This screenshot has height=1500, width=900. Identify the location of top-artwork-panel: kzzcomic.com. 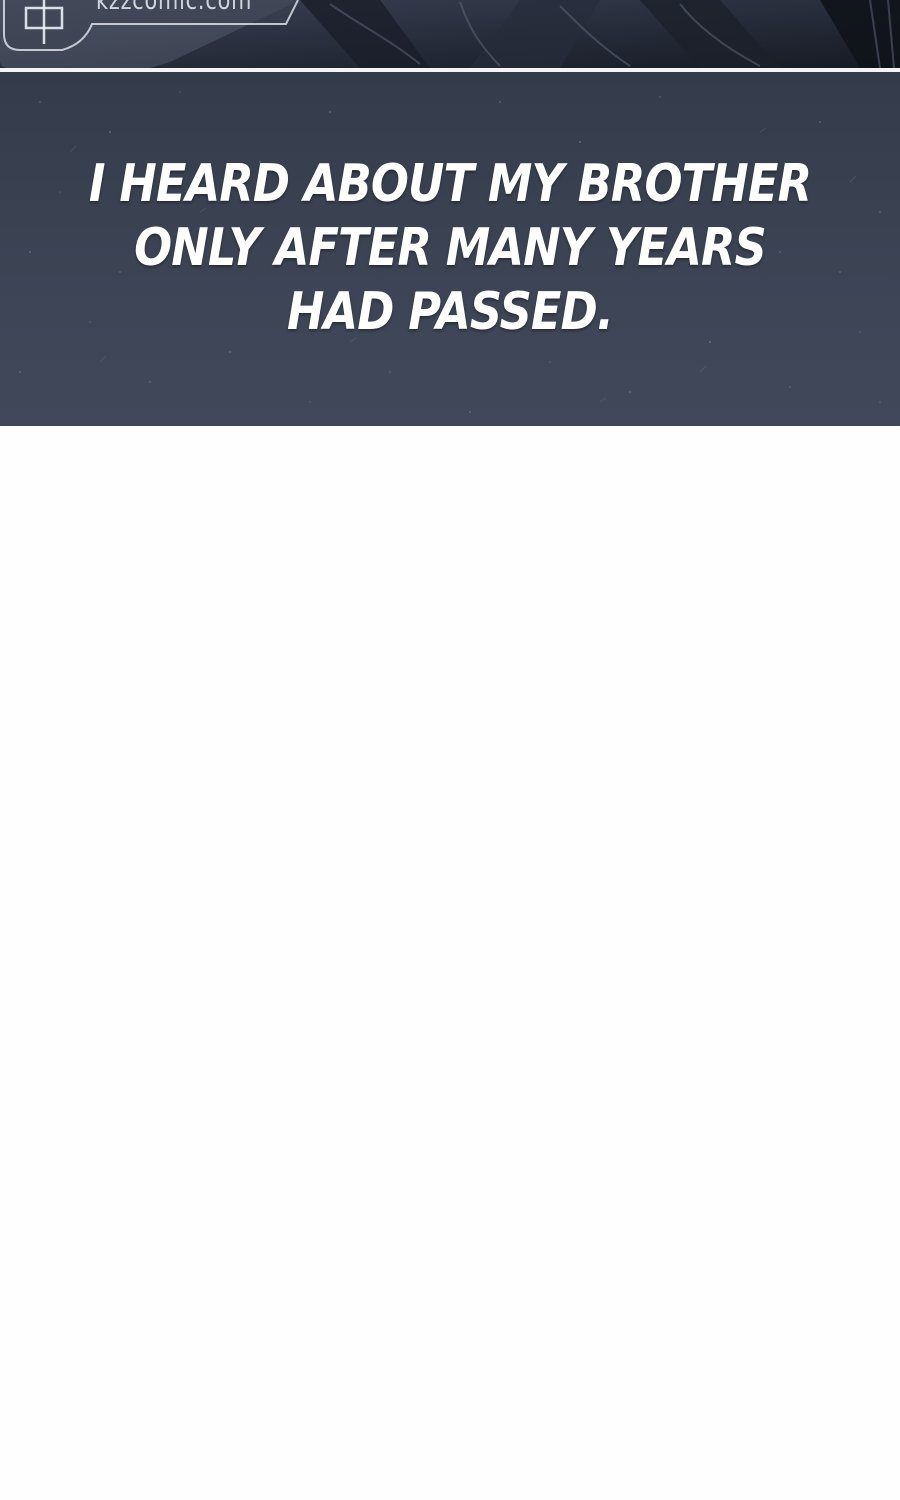
(450, 34).